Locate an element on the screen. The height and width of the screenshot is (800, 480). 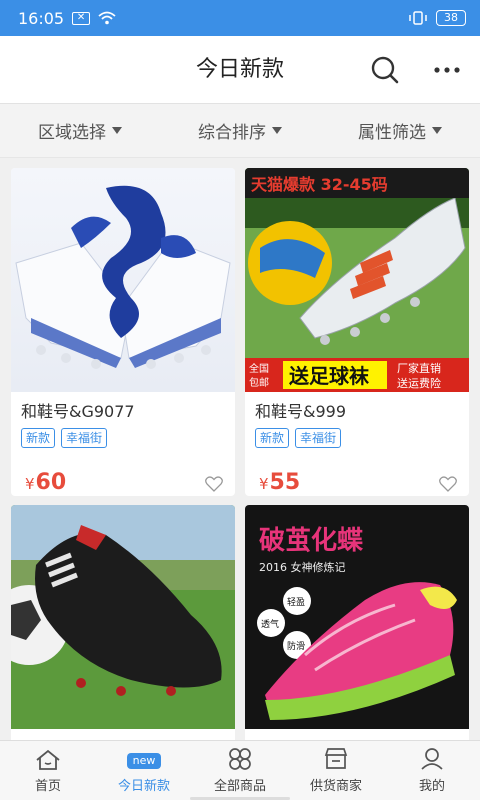
product-card is located at coordinates (123, 622).